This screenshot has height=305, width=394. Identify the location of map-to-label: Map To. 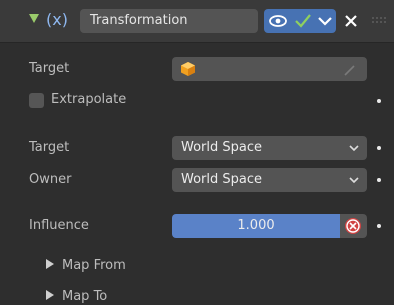
(85, 296).